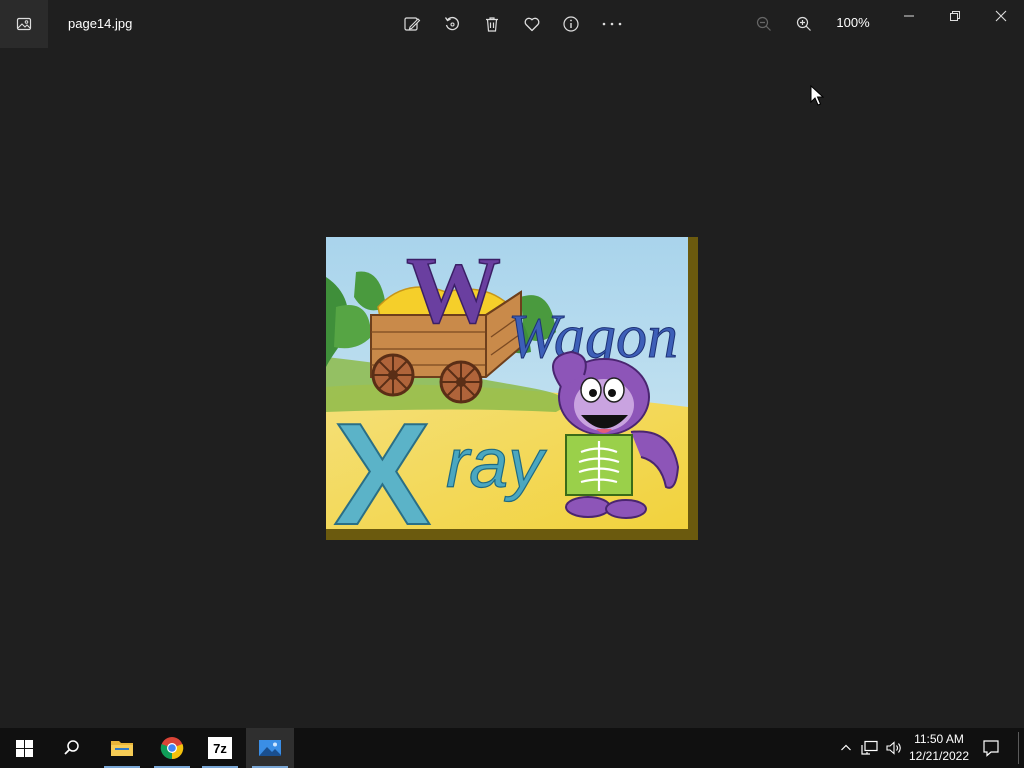 This screenshot has height=768, width=1024. I want to click on wagon-xray-illustration: W Wagon X ray, so click(507, 383).